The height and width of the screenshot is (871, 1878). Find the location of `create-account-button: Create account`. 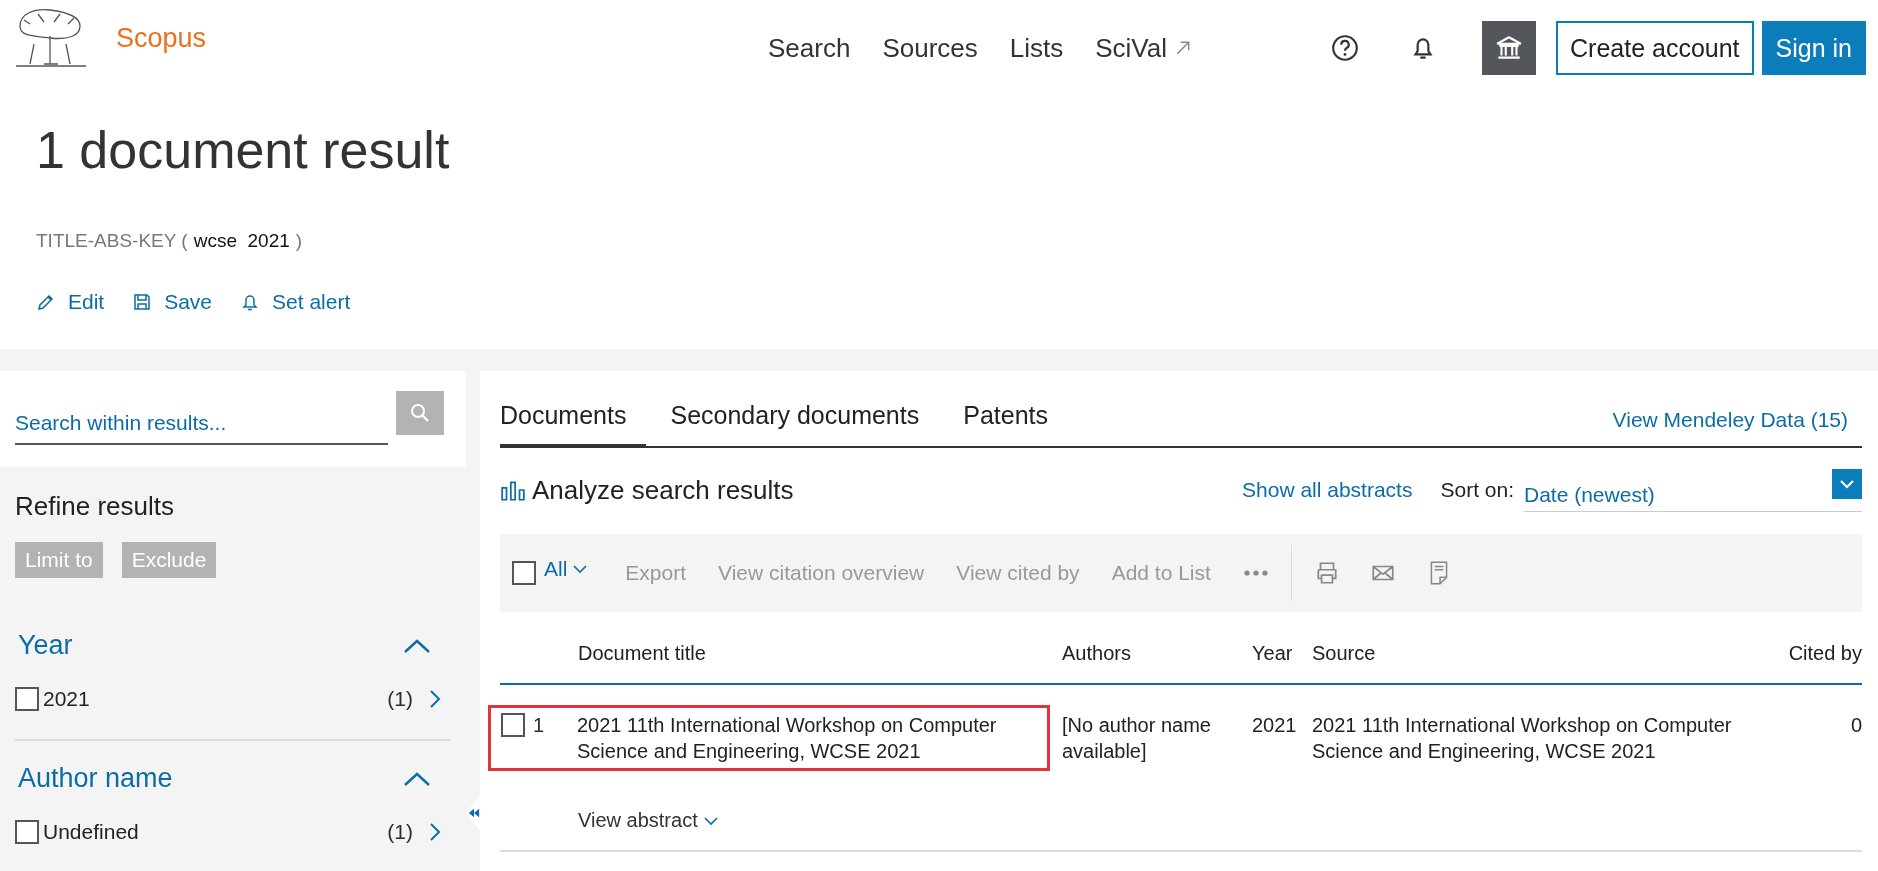

create-account-button: Create account is located at coordinates (1655, 48).